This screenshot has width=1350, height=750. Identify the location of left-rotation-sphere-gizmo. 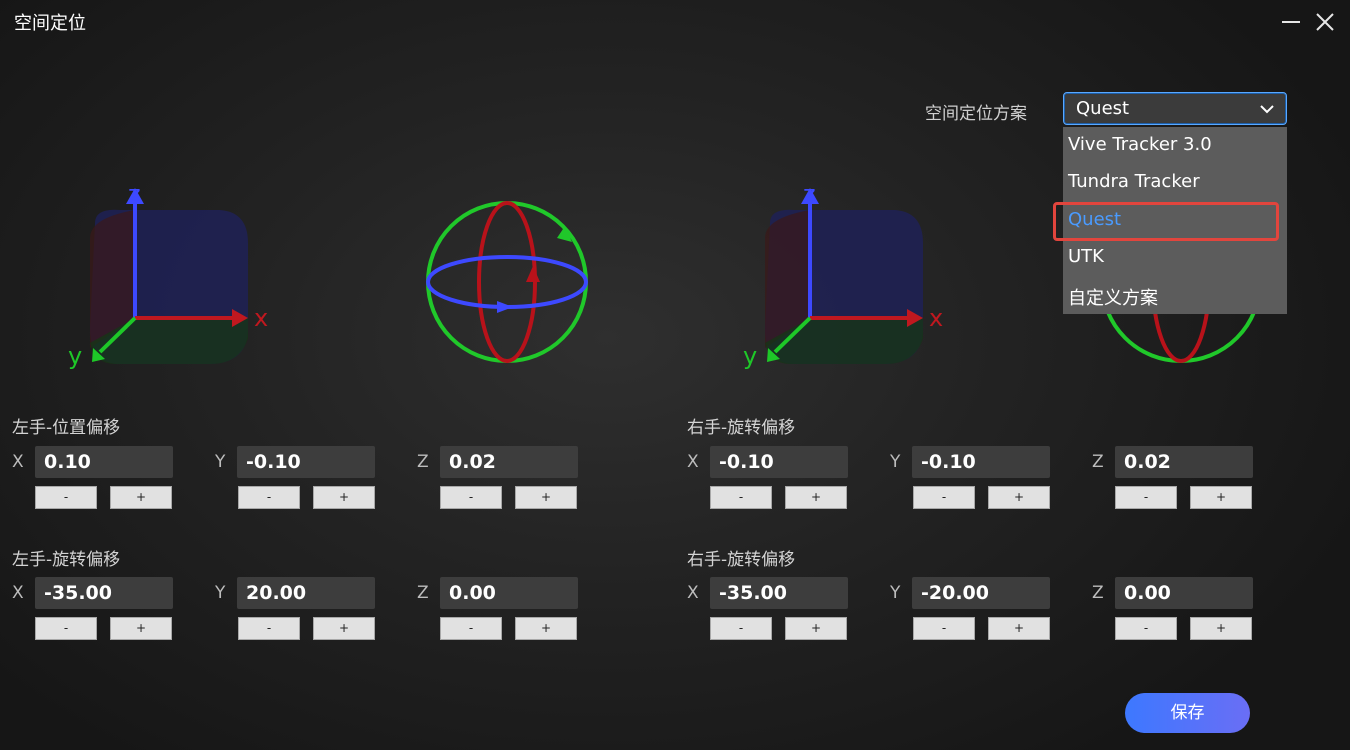
(507, 282).